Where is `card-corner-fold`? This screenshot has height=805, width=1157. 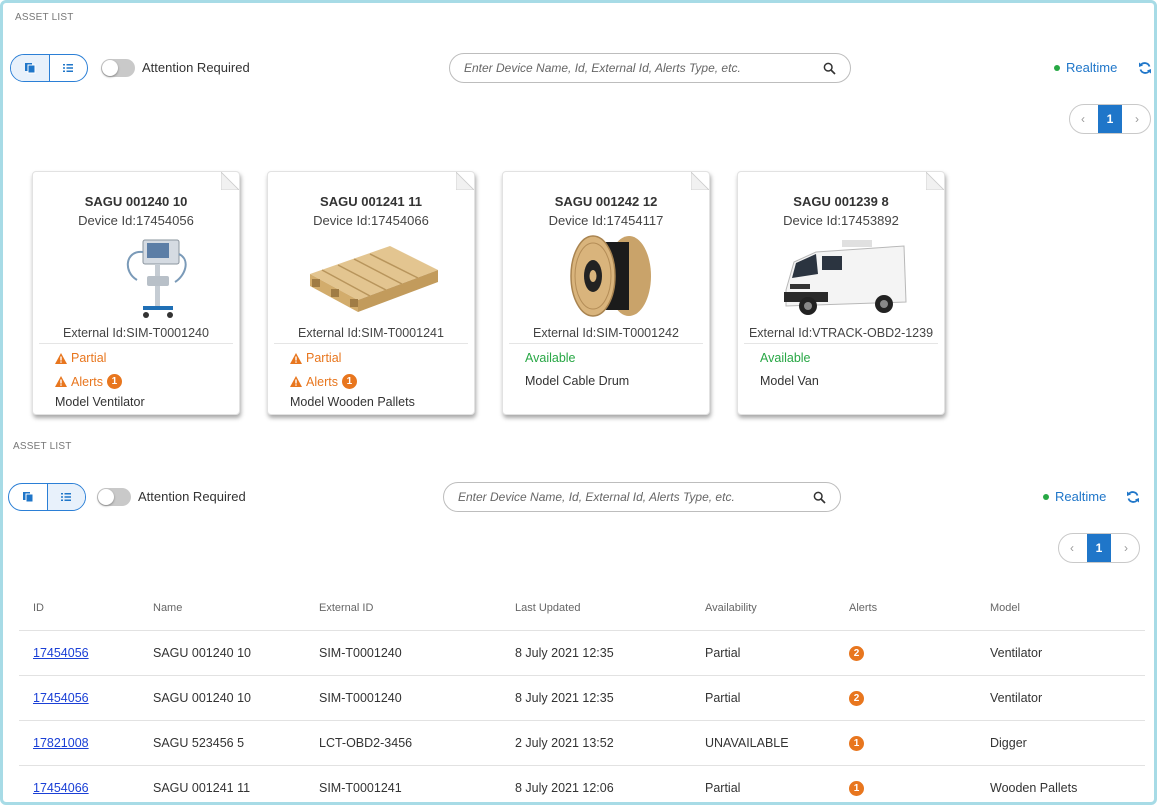 card-corner-fold is located at coordinates (935, 181).